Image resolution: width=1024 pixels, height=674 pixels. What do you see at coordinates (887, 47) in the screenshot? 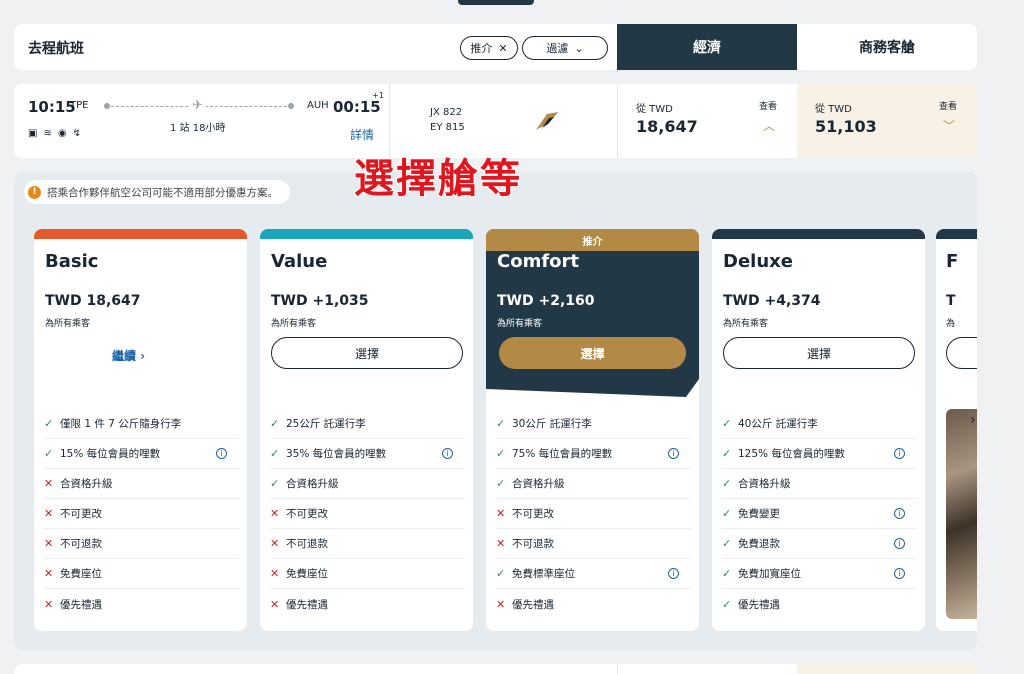
I see `tab-business: 商務客艙` at bounding box center [887, 47].